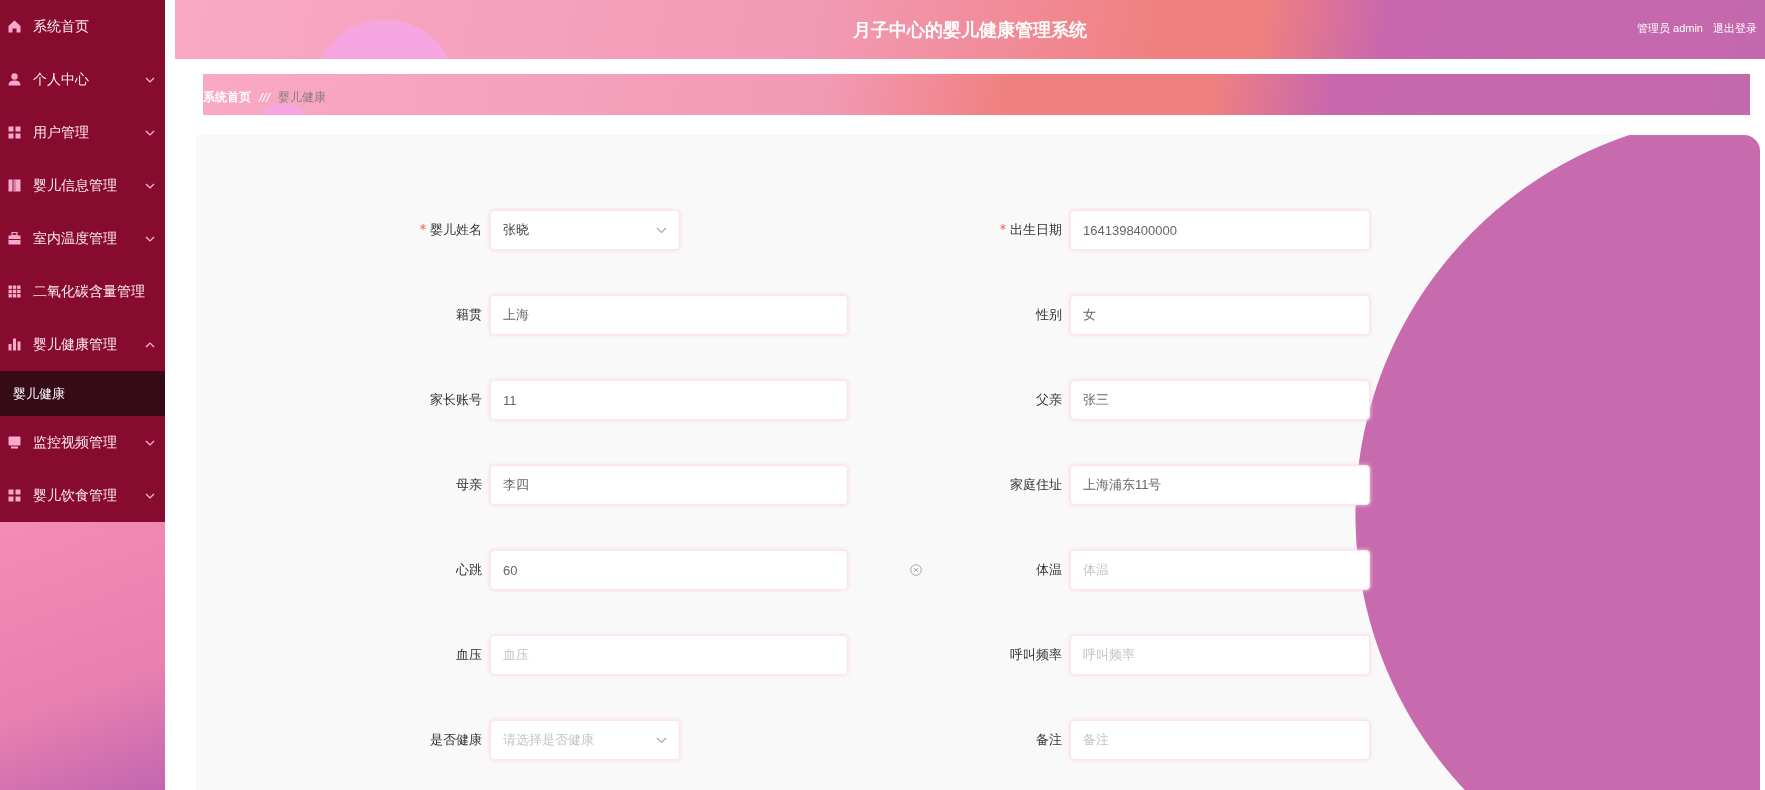 This screenshot has height=790, width=1765. Describe the element at coordinates (82, 442) in the screenshot. I see `sidebar-item: 监控视频管理` at that location.